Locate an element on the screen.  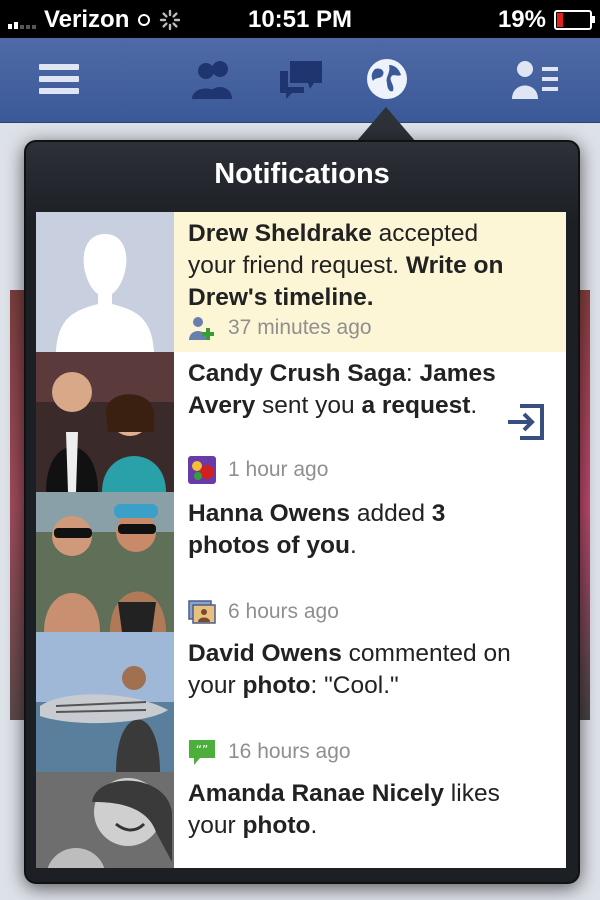
notification-meta: 37 minutes ago is located at coordinates (280, 328).